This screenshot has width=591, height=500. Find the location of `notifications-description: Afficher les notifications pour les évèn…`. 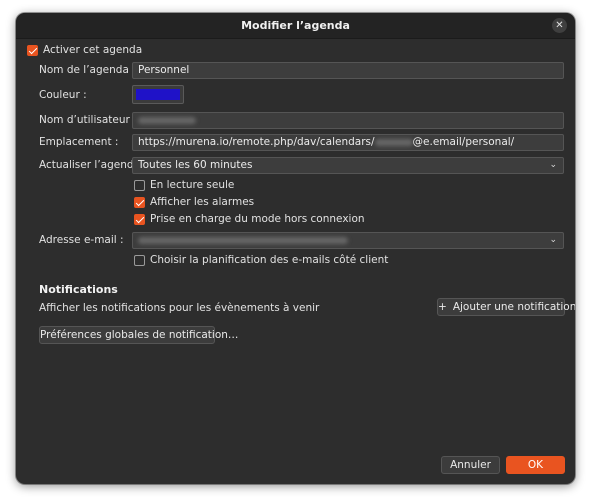

notifications-description: Afficher les notifications pour les évèn… is located at coordinates (179, 308).